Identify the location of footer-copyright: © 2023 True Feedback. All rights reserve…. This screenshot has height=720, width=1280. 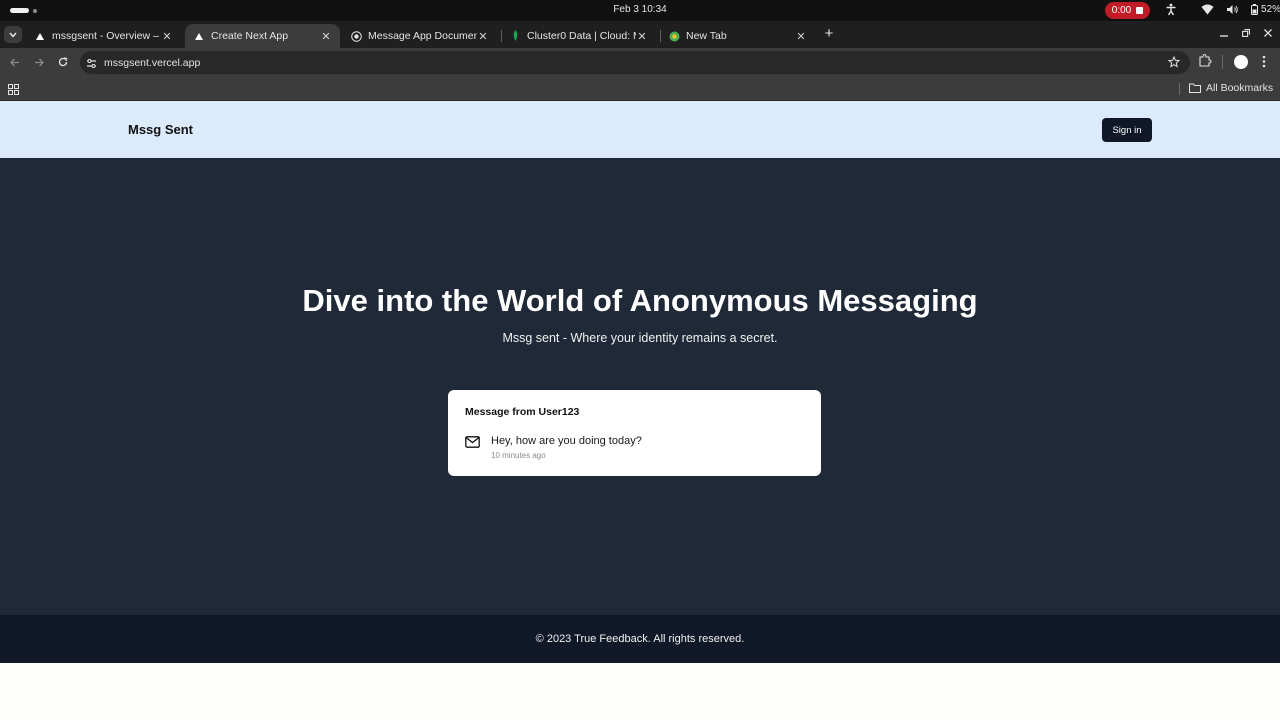
(640, 639).